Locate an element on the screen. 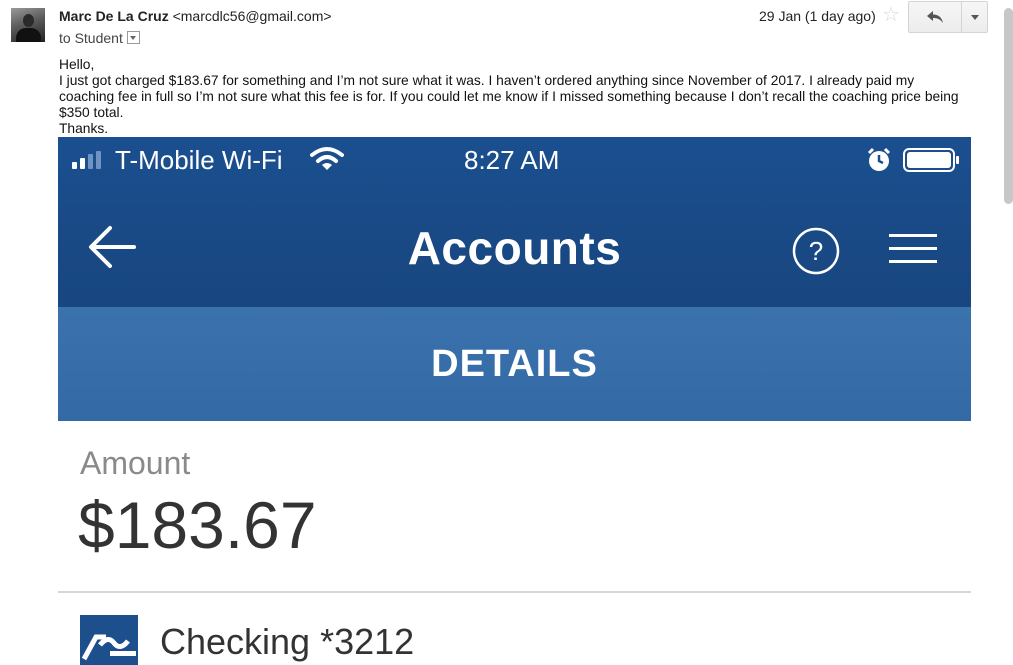  sender-name: Marc De La Cruz is located at coordinates (114, 16).